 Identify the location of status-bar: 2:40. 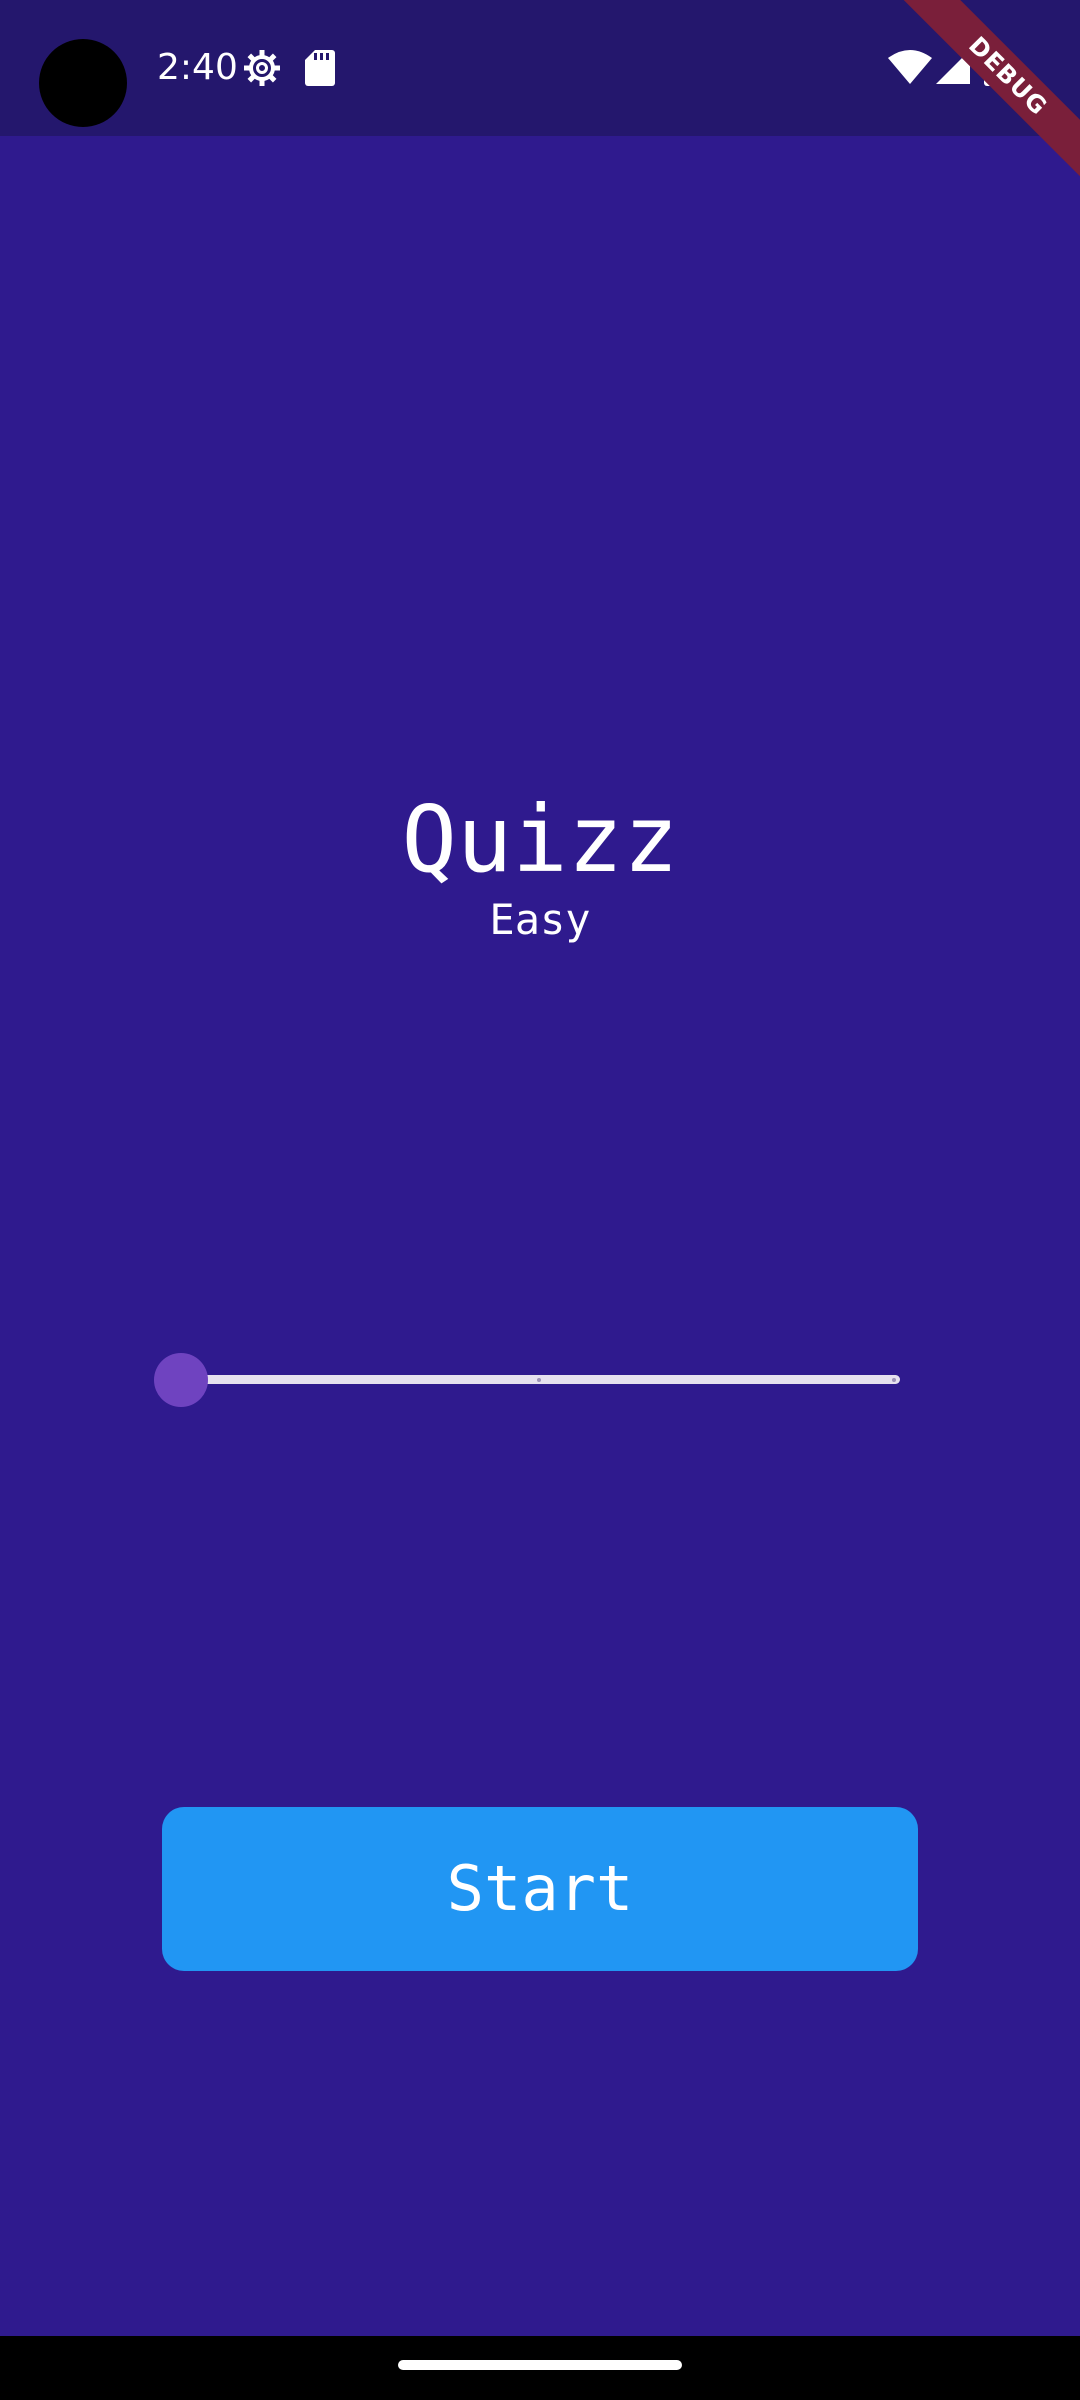
(540, 68).